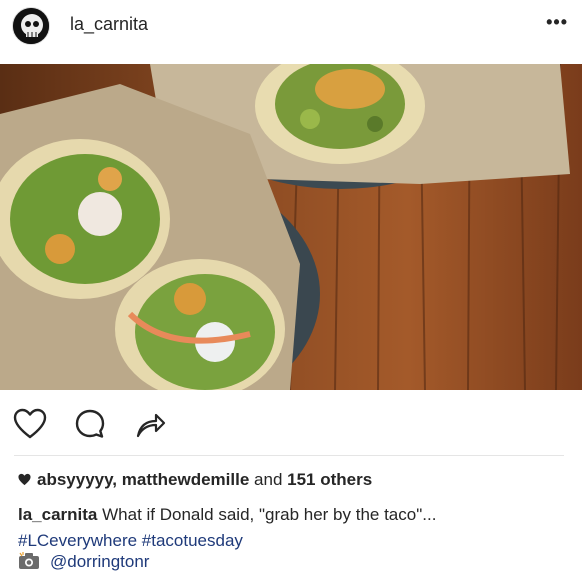  What do you see at coordinates (130, 540) in the screenshot?
I see `caption-hashtags: #LCeverywhere #tacotuesday` at bounding box center [130, 540].